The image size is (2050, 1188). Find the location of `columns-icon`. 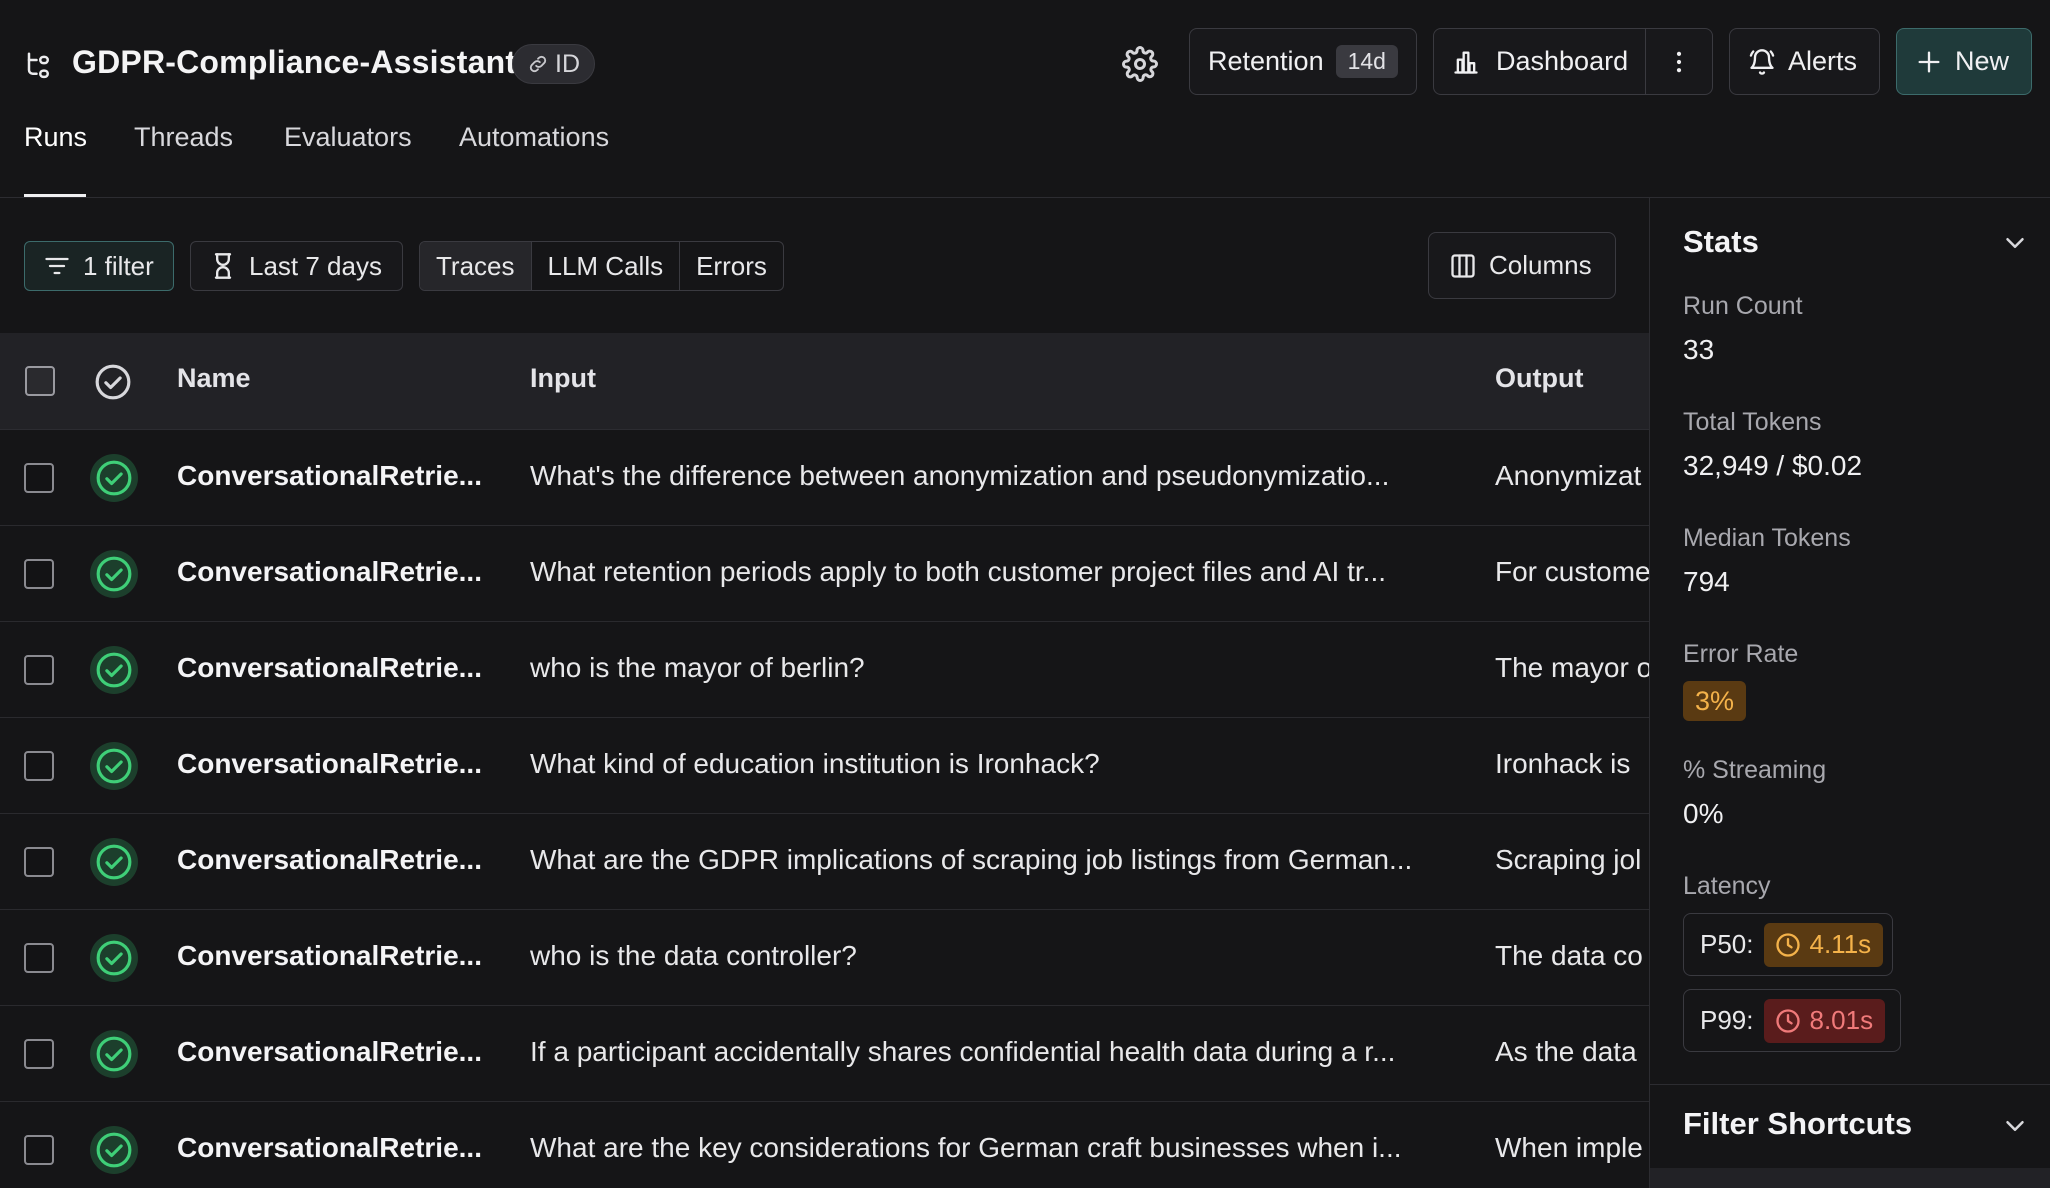

columns-icon is located at coordinates (1463, 266).